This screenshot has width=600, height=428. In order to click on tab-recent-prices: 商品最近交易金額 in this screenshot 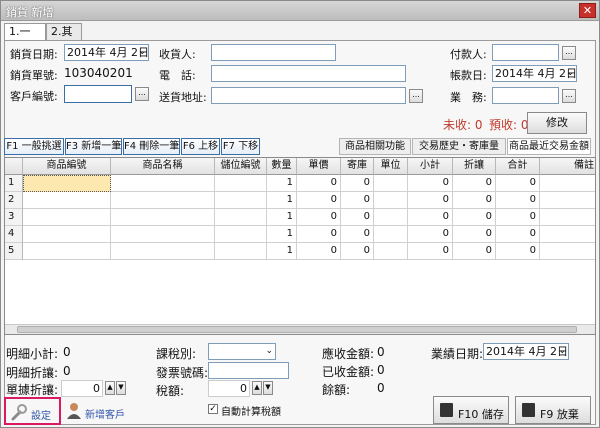, I will do `click(549, 146)`.